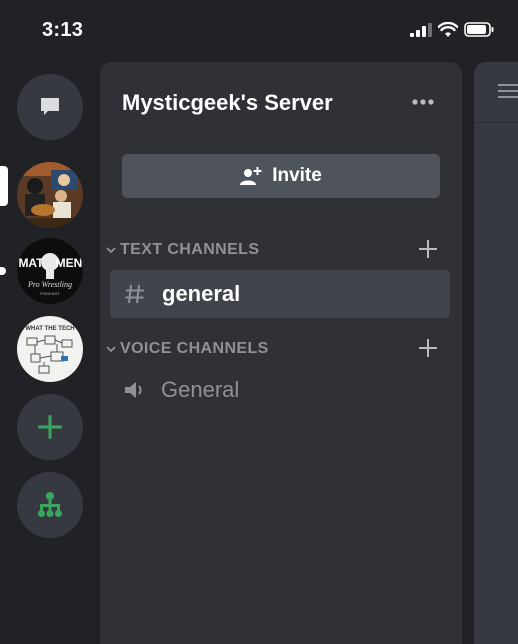 This screenshot has width=518, height=644. Describe the element at coordinates (280, 294) in the screenshot. I see `channel-general-text: general` at that location.